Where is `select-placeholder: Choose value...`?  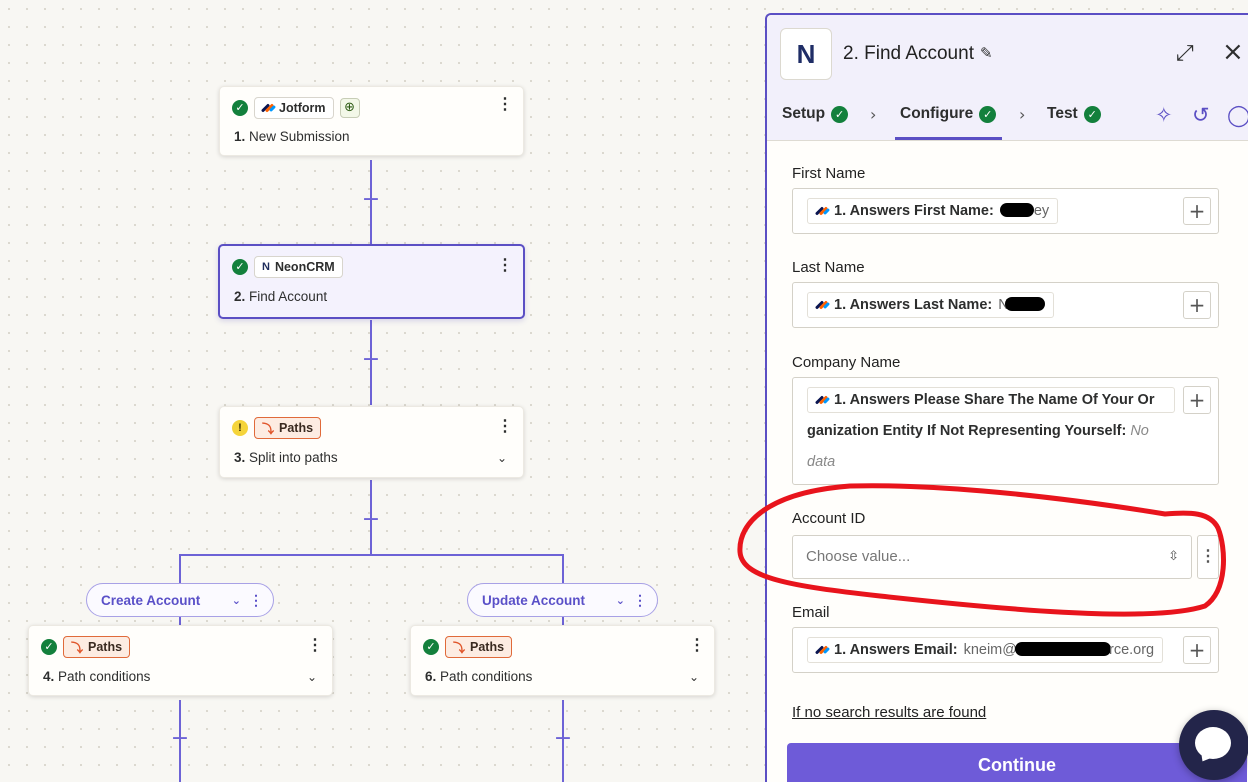
select-placeholder: Choose value... is located at coordinates (858, 556).